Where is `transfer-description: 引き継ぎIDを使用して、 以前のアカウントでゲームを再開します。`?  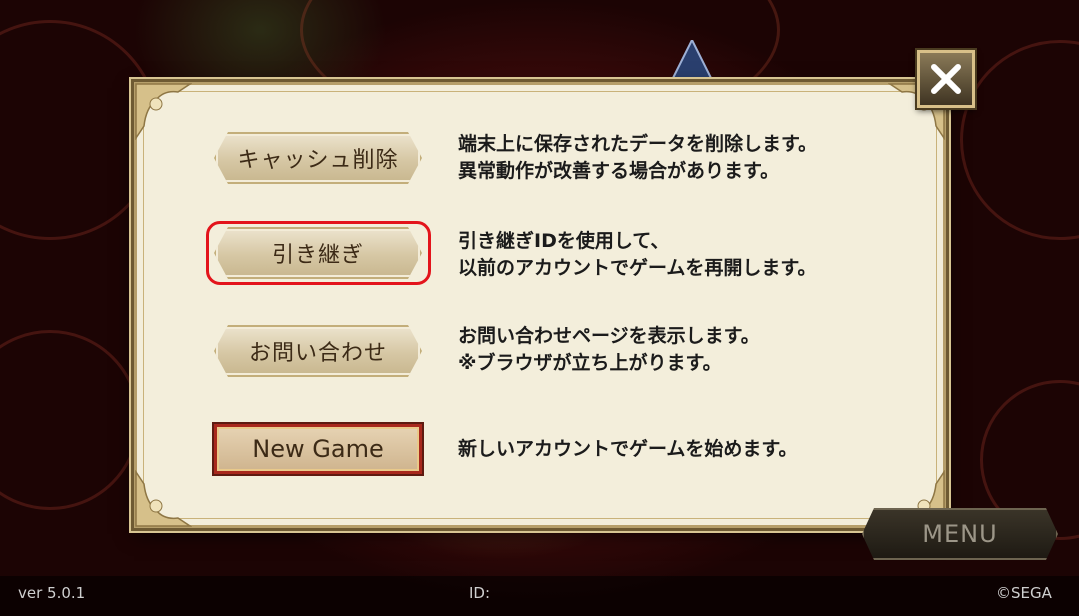 transfer-description: 引き継ぎIDを使用して、 以前のアカウントでゲームを再開します。 is located at coordinates (637, 255).